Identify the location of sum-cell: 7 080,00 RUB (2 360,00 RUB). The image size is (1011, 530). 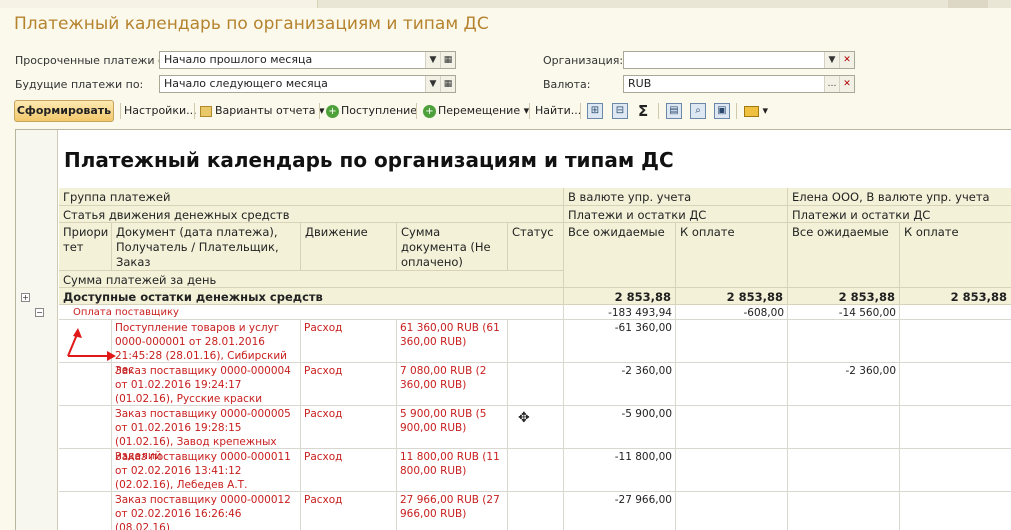
(452, 384).